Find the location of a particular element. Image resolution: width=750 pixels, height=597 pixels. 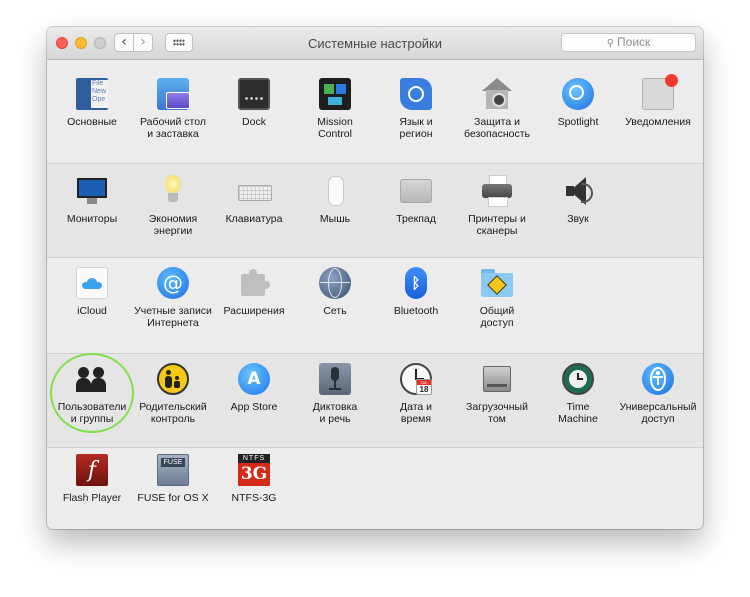

pref-sharing: Общий доступ is located at coordinates (497, 302).